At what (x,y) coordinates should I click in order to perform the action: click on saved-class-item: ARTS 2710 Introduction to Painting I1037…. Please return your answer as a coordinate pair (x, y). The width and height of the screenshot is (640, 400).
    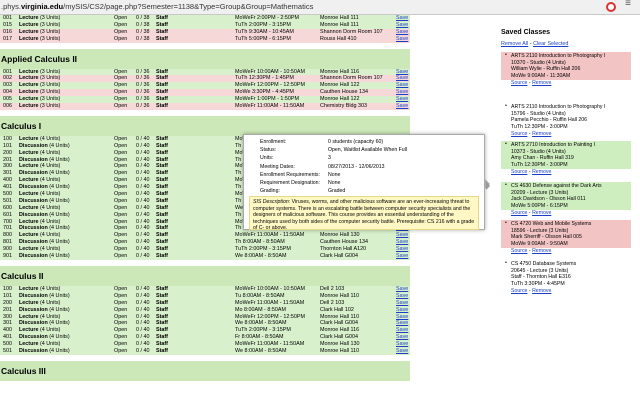
    Looking at the image, I should click on (566, 158).